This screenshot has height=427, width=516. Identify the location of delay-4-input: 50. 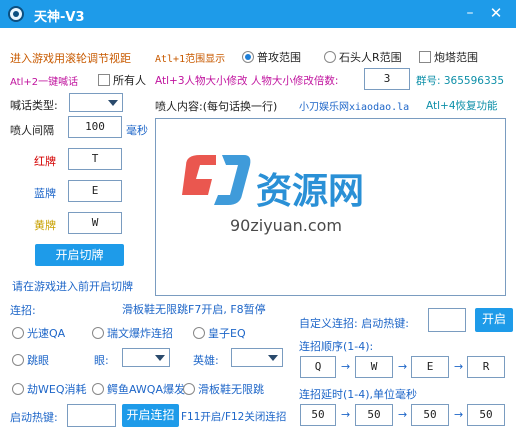
(486, 415).